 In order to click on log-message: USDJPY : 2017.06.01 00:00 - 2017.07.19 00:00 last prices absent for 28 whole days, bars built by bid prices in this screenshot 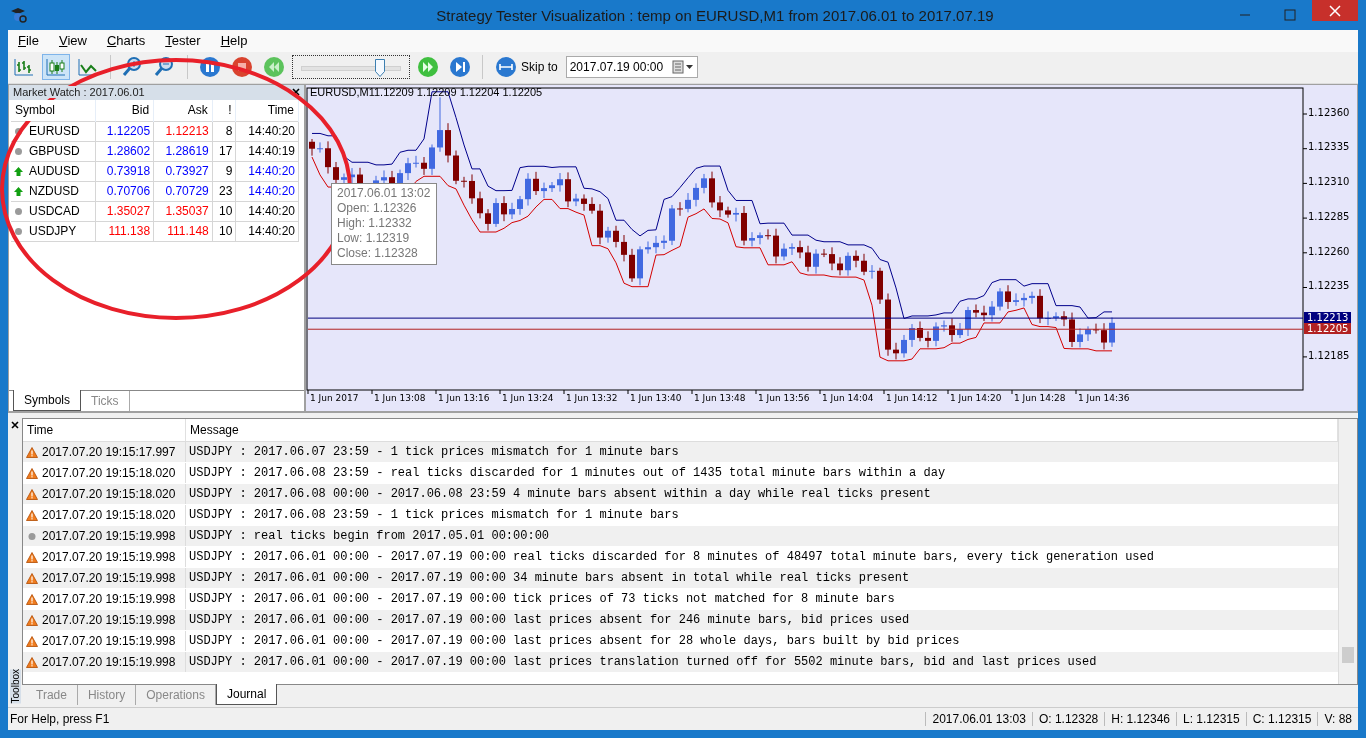, I will do `click(761, 641)`.